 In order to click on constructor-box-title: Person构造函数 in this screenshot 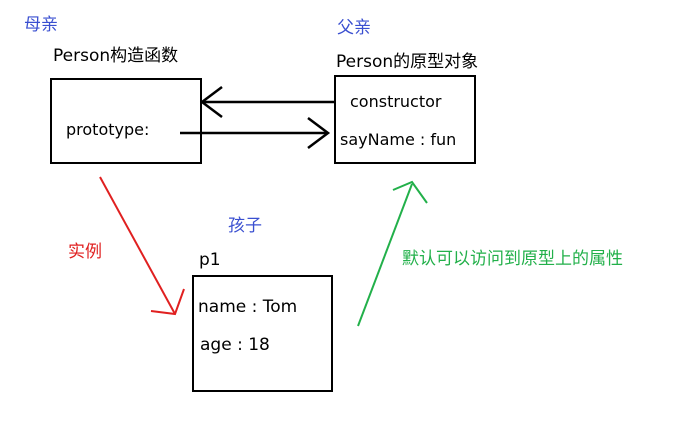, I will do `click(116, 56)`.